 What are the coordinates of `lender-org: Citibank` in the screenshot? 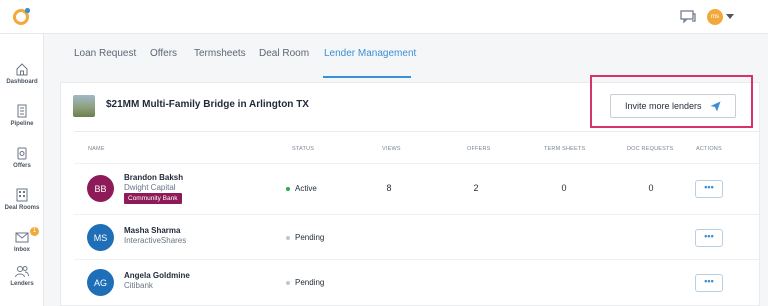 It's located at (138, 285).